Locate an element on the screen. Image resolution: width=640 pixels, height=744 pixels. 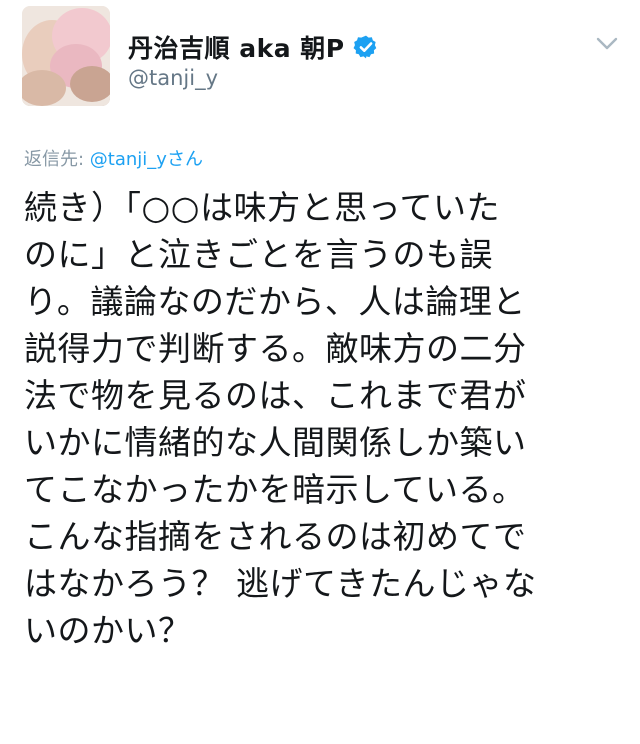
reply-mention-link: @tanji_y is located at coordinates (128, 159).